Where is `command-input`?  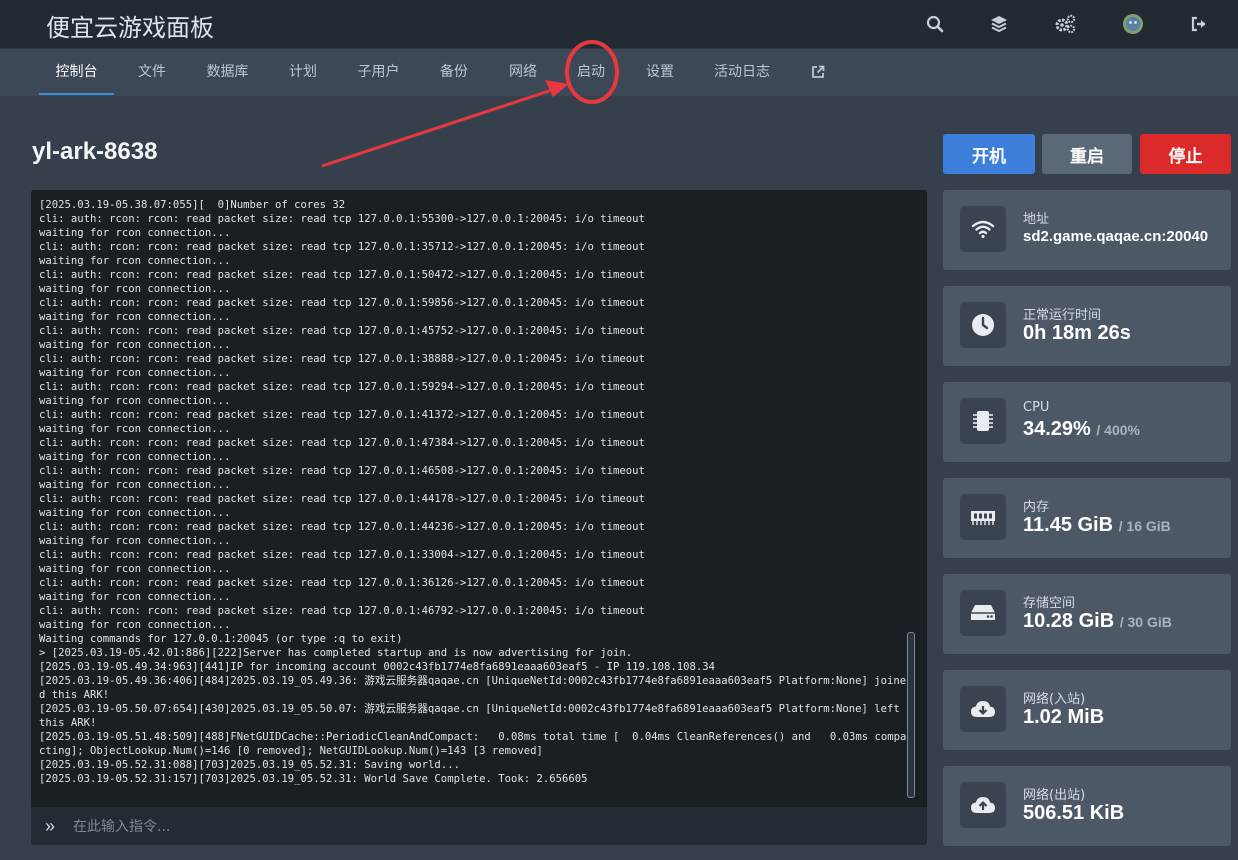
command-input is located at coordinates (493, 827).